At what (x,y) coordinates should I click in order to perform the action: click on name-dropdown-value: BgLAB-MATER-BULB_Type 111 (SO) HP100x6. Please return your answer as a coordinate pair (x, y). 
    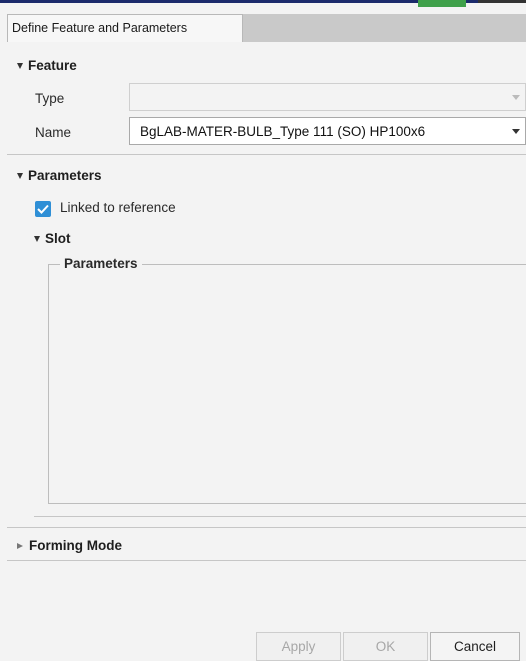
    Looking at the image, I should click on (283, 131).